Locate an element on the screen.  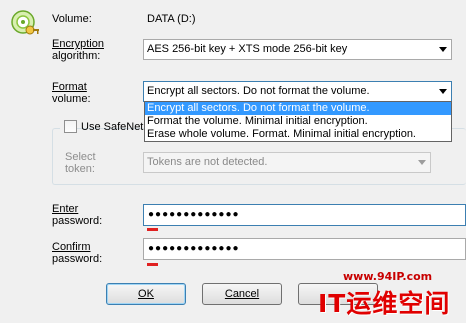
encryption-algorithm-label: Encryption algorithm: is located at coordinates (78, 50).